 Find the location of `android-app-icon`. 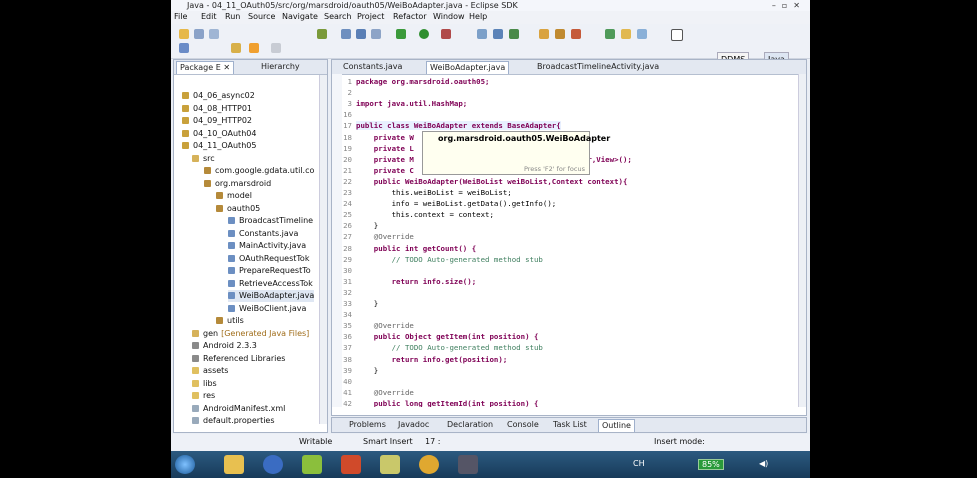

android-app-icon is located at coordinates (312, 464).